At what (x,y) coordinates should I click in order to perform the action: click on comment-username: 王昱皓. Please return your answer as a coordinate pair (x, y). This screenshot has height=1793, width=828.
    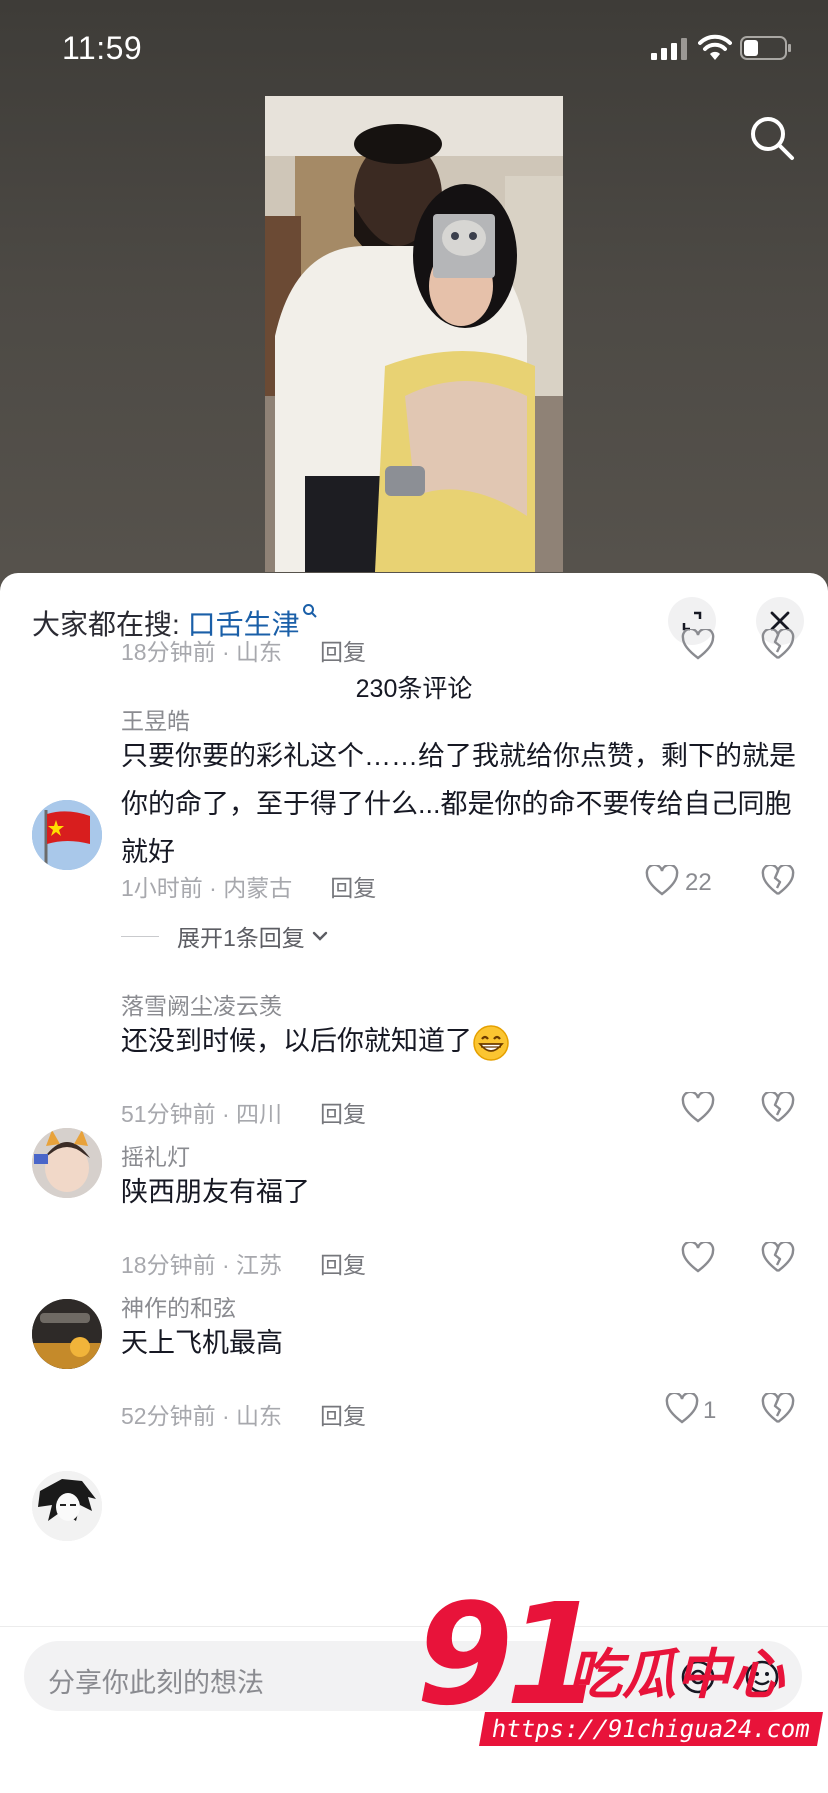
    Looking at the image, I should click on (155, 719).